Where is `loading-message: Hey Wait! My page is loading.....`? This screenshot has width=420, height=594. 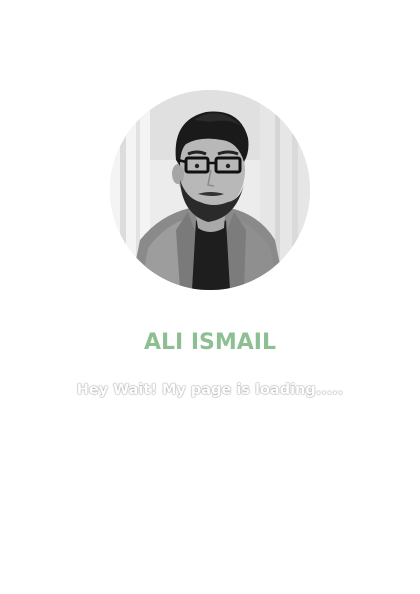
loading-message: Hey Wait! My page is loading..... is located at coordinates (210, 390).